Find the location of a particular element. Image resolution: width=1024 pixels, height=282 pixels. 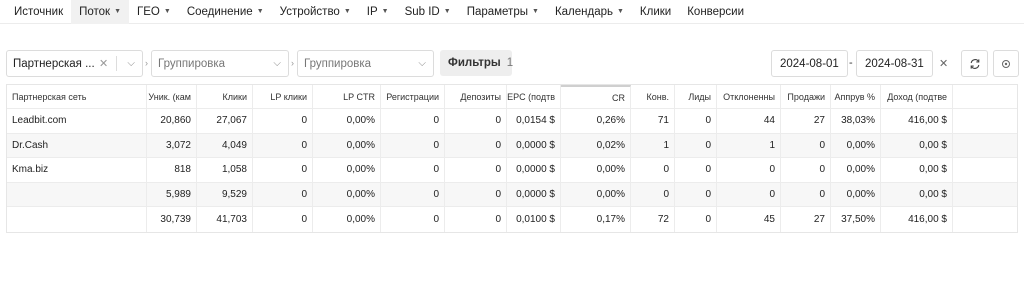

column-header: EPC (подтв is located at coordinates (534, 96).